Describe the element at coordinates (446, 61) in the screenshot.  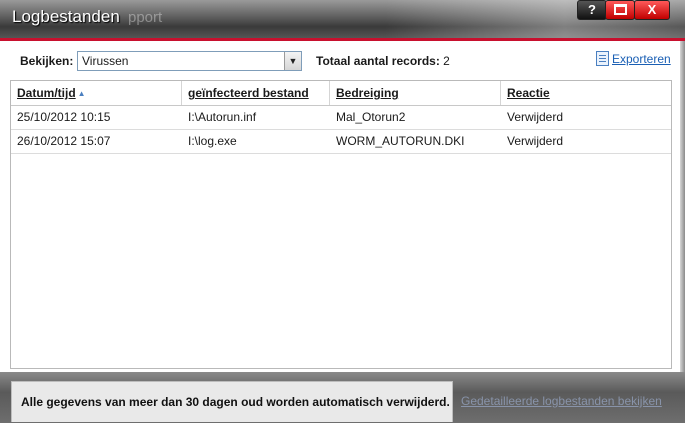
I see `total-records-value: 2` at that location.